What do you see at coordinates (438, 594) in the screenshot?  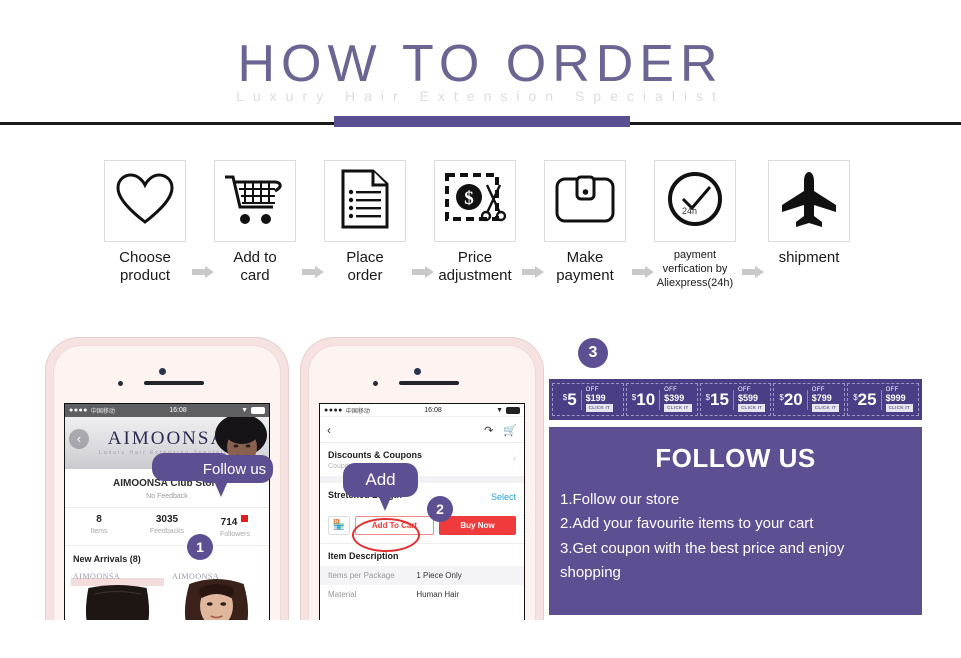 I see `description-value: Human Hair` at bounding box center [438, 594].